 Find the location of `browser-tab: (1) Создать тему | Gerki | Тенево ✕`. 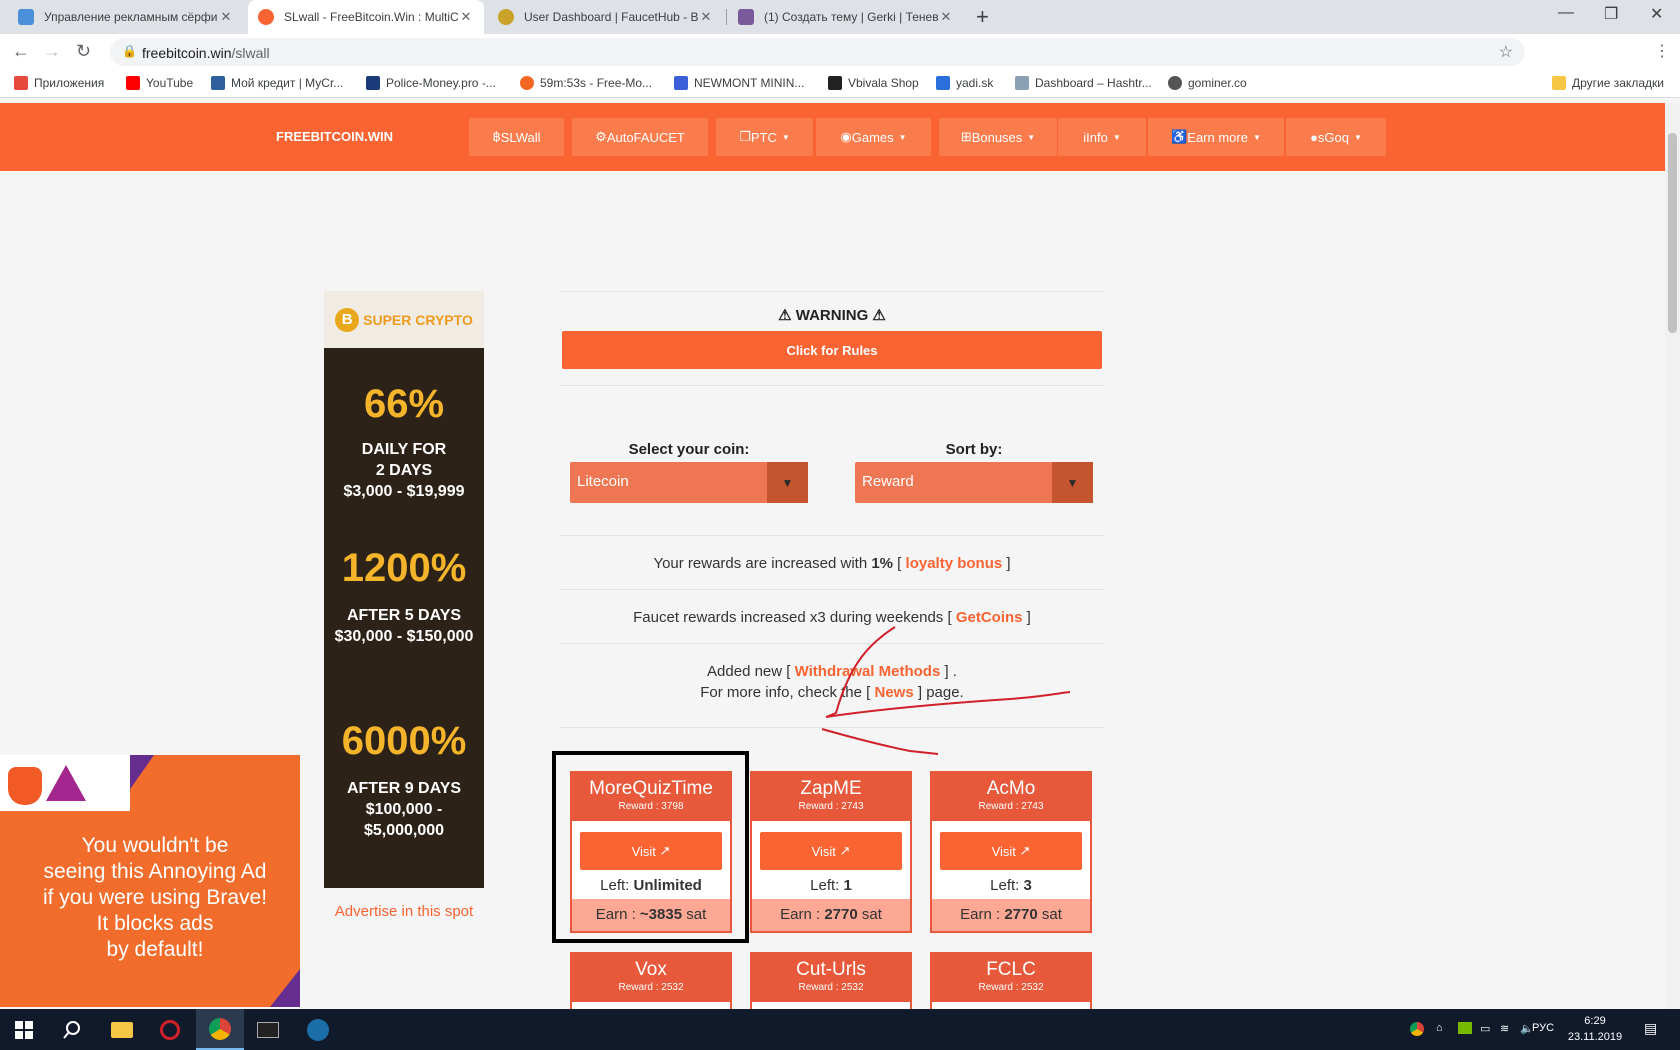

browser-tab: (1) Создать тему | Gerki | Тенево ✕ is located at coordinates (846, 17).